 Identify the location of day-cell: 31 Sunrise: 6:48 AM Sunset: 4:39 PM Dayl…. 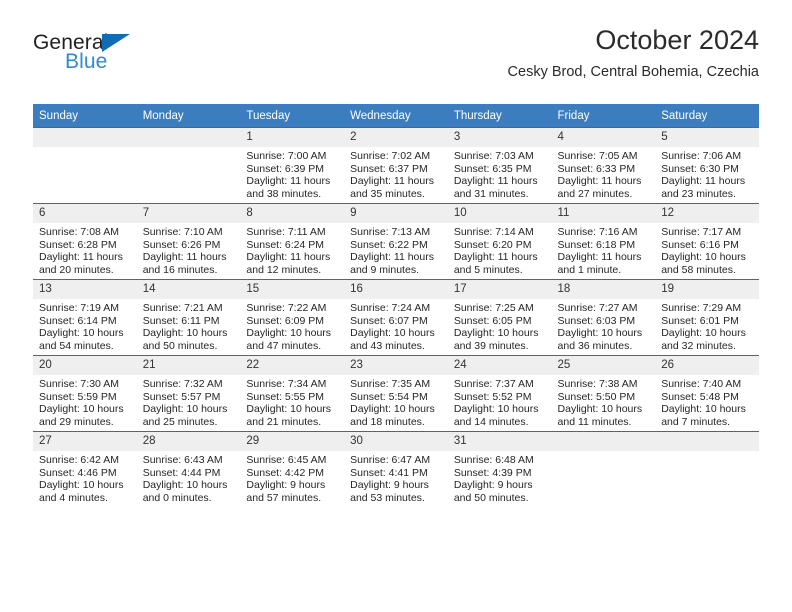
(499, 469).